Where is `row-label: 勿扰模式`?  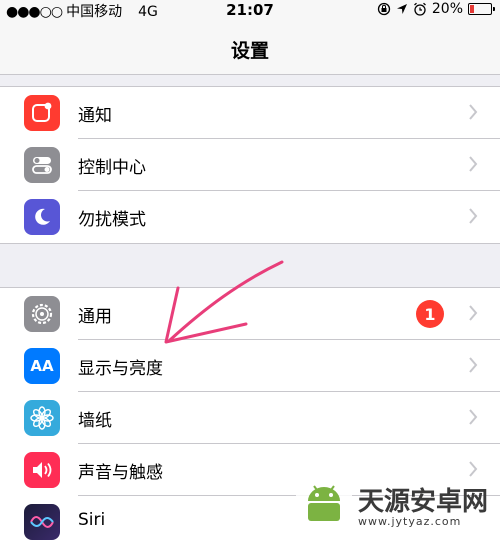
row-label: 勿扰模式 is located at coordinates (112, 220).